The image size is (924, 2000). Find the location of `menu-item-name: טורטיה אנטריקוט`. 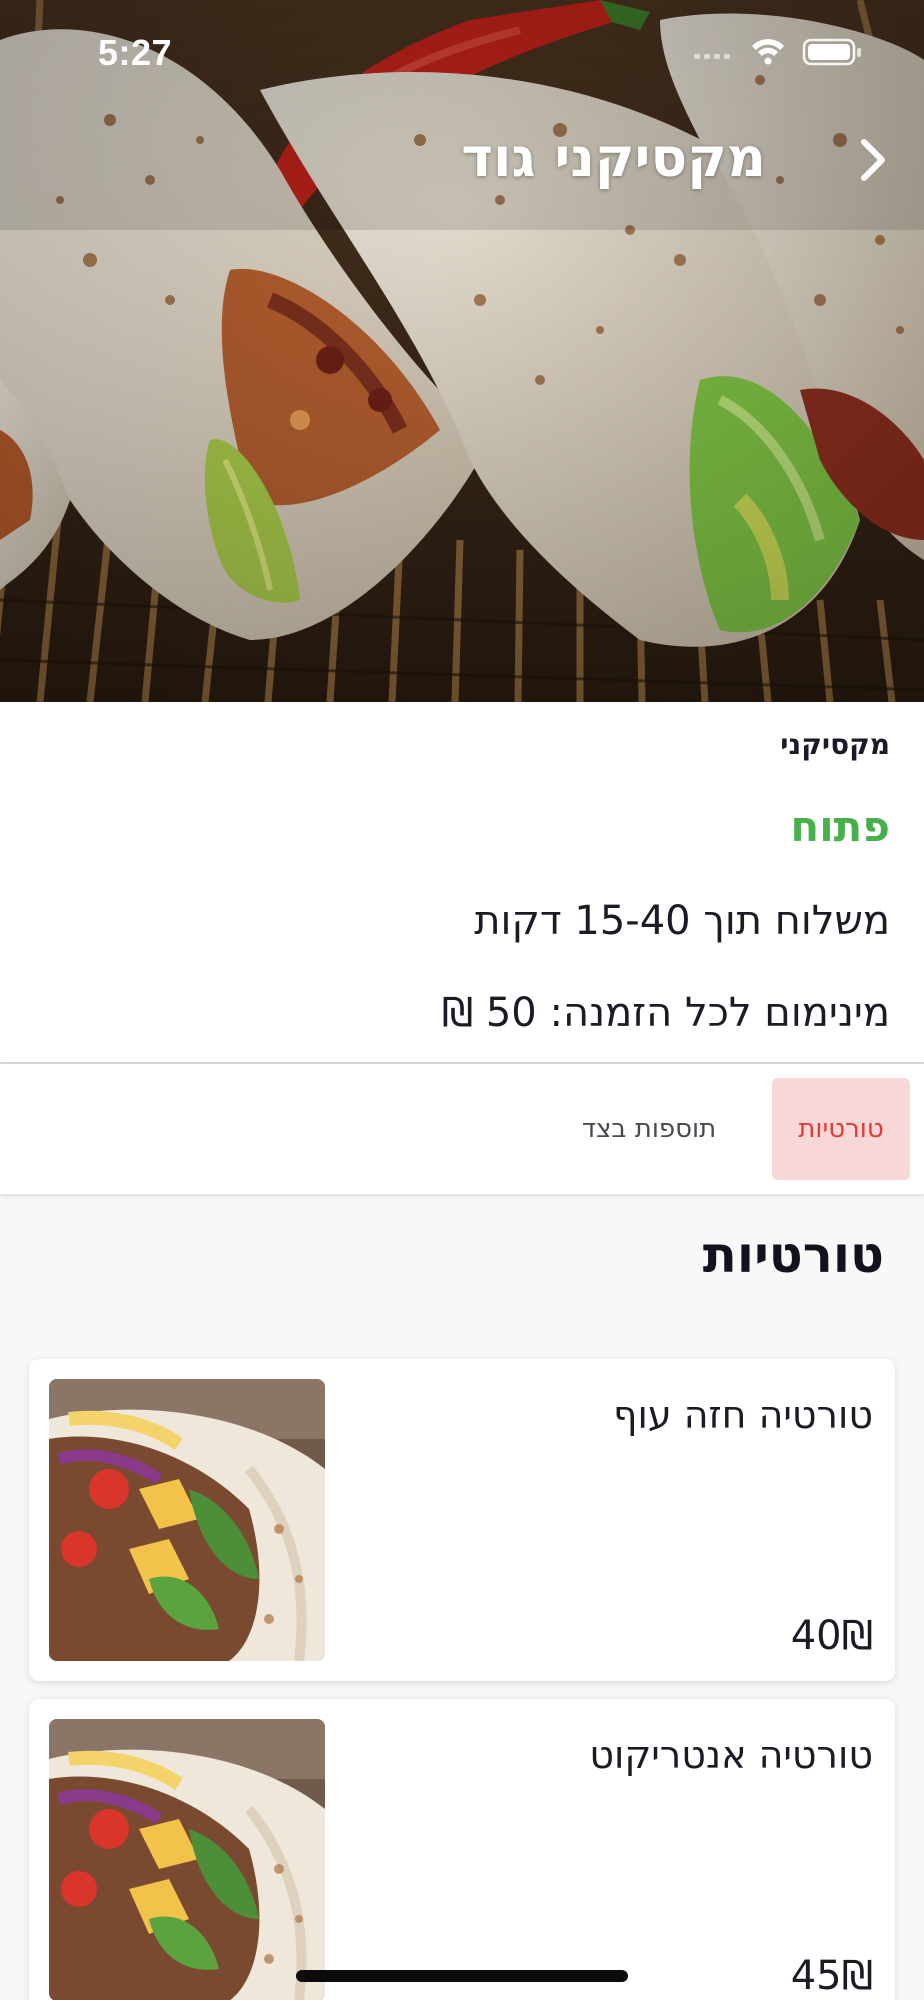

menu-item-name: טורטיה אנטריקוט is located at coordinates (731, 1755).